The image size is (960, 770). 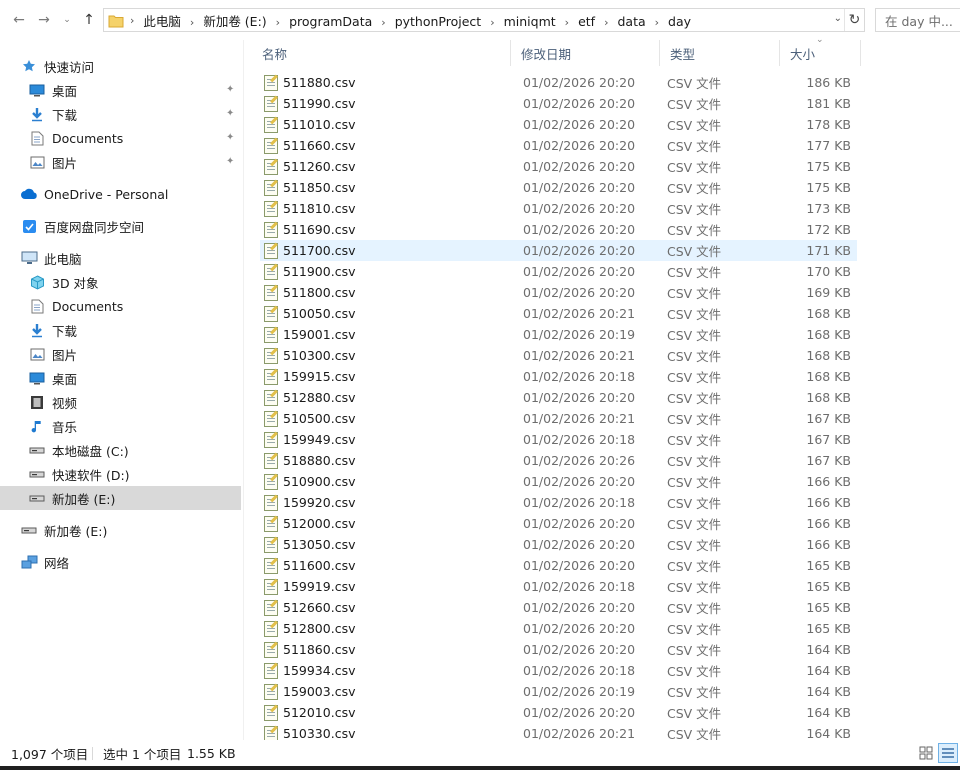 I want to click on table-row: 511860.csv 01/02/2026 20:20 CSV 文件 164 KB, so click(x=558, y=649).